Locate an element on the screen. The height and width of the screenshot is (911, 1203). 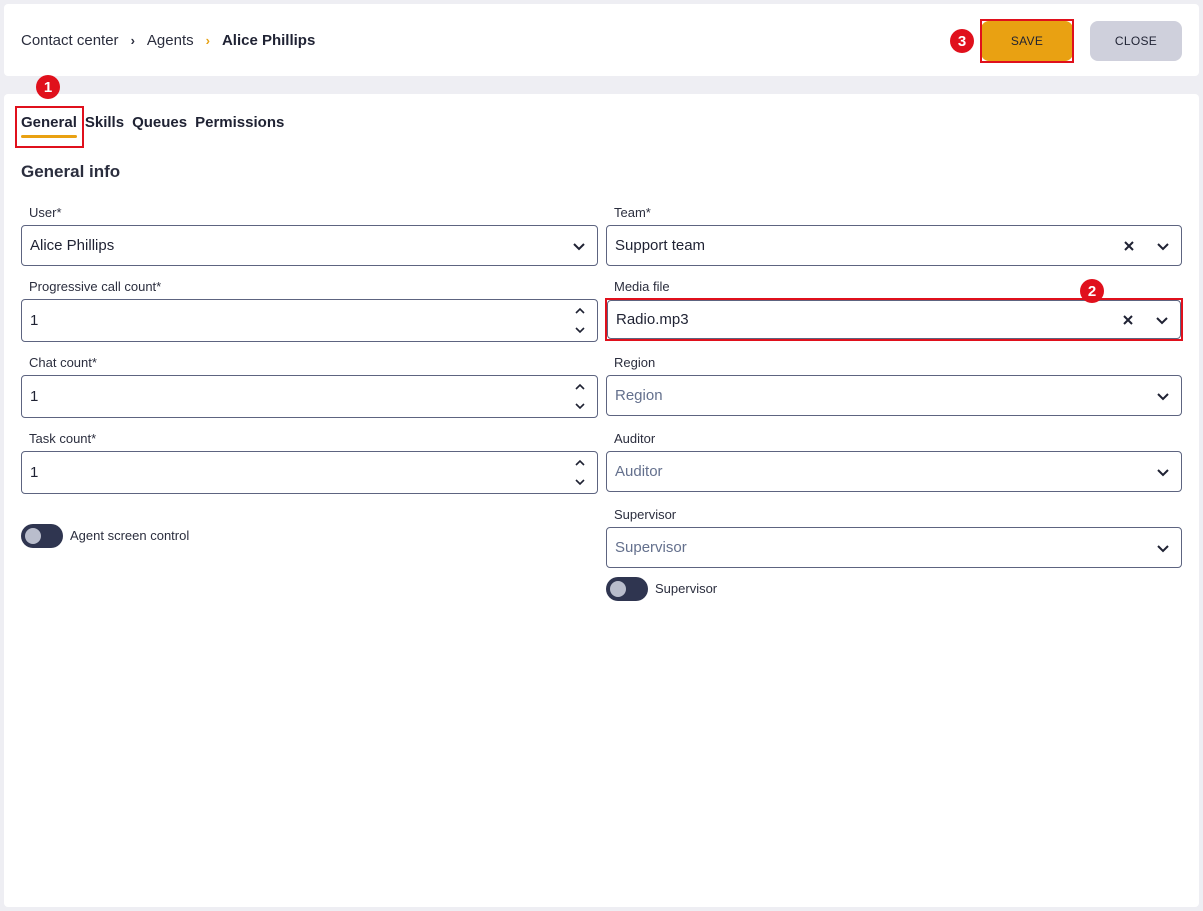
breadcrumb-agents: Agents is located at coordinates (170, 40).